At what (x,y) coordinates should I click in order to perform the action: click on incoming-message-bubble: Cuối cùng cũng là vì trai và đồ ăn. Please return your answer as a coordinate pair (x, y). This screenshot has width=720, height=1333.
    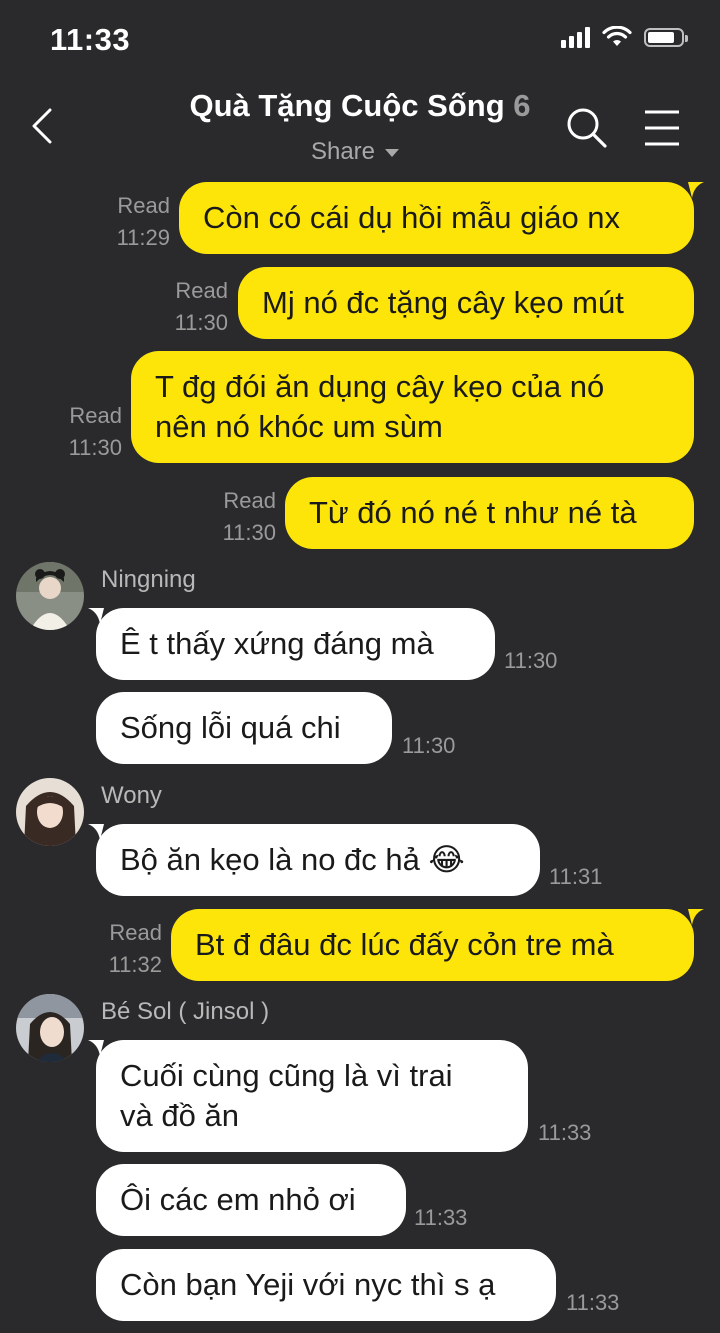
    Looking at the image, I should click on (312, 1096).